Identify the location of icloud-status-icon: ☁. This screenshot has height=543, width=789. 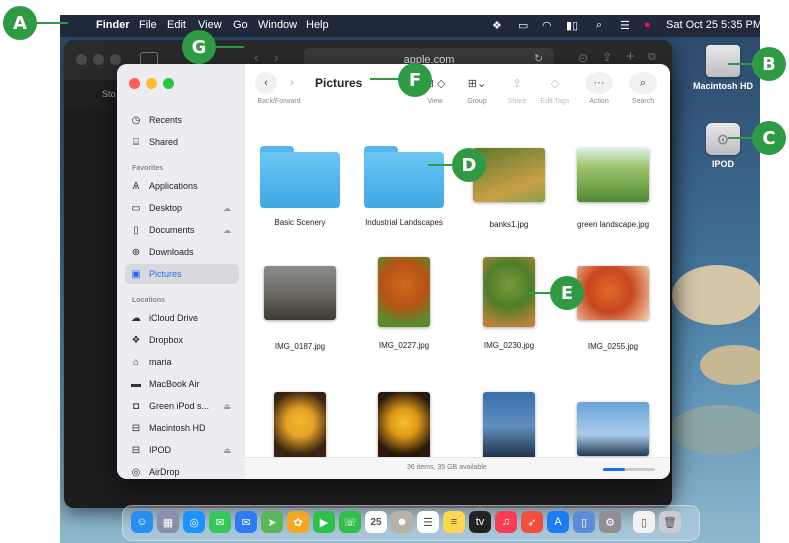
(227, 230).